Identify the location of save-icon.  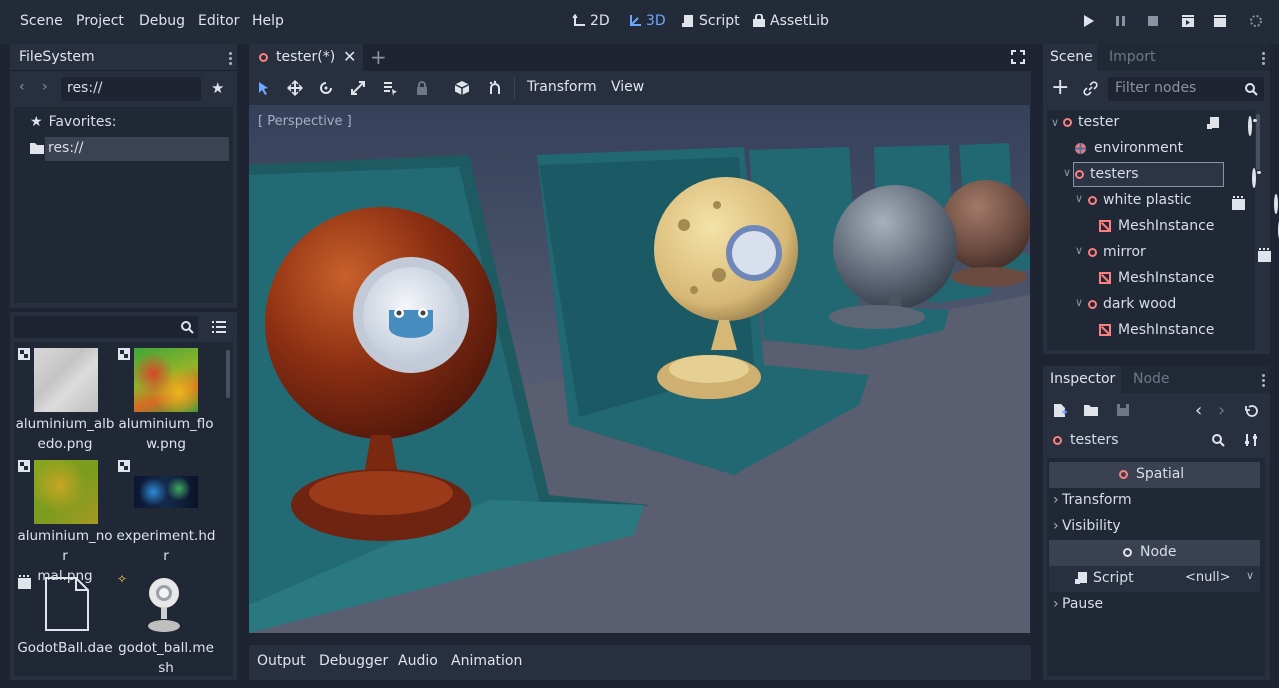
(1123, 410).